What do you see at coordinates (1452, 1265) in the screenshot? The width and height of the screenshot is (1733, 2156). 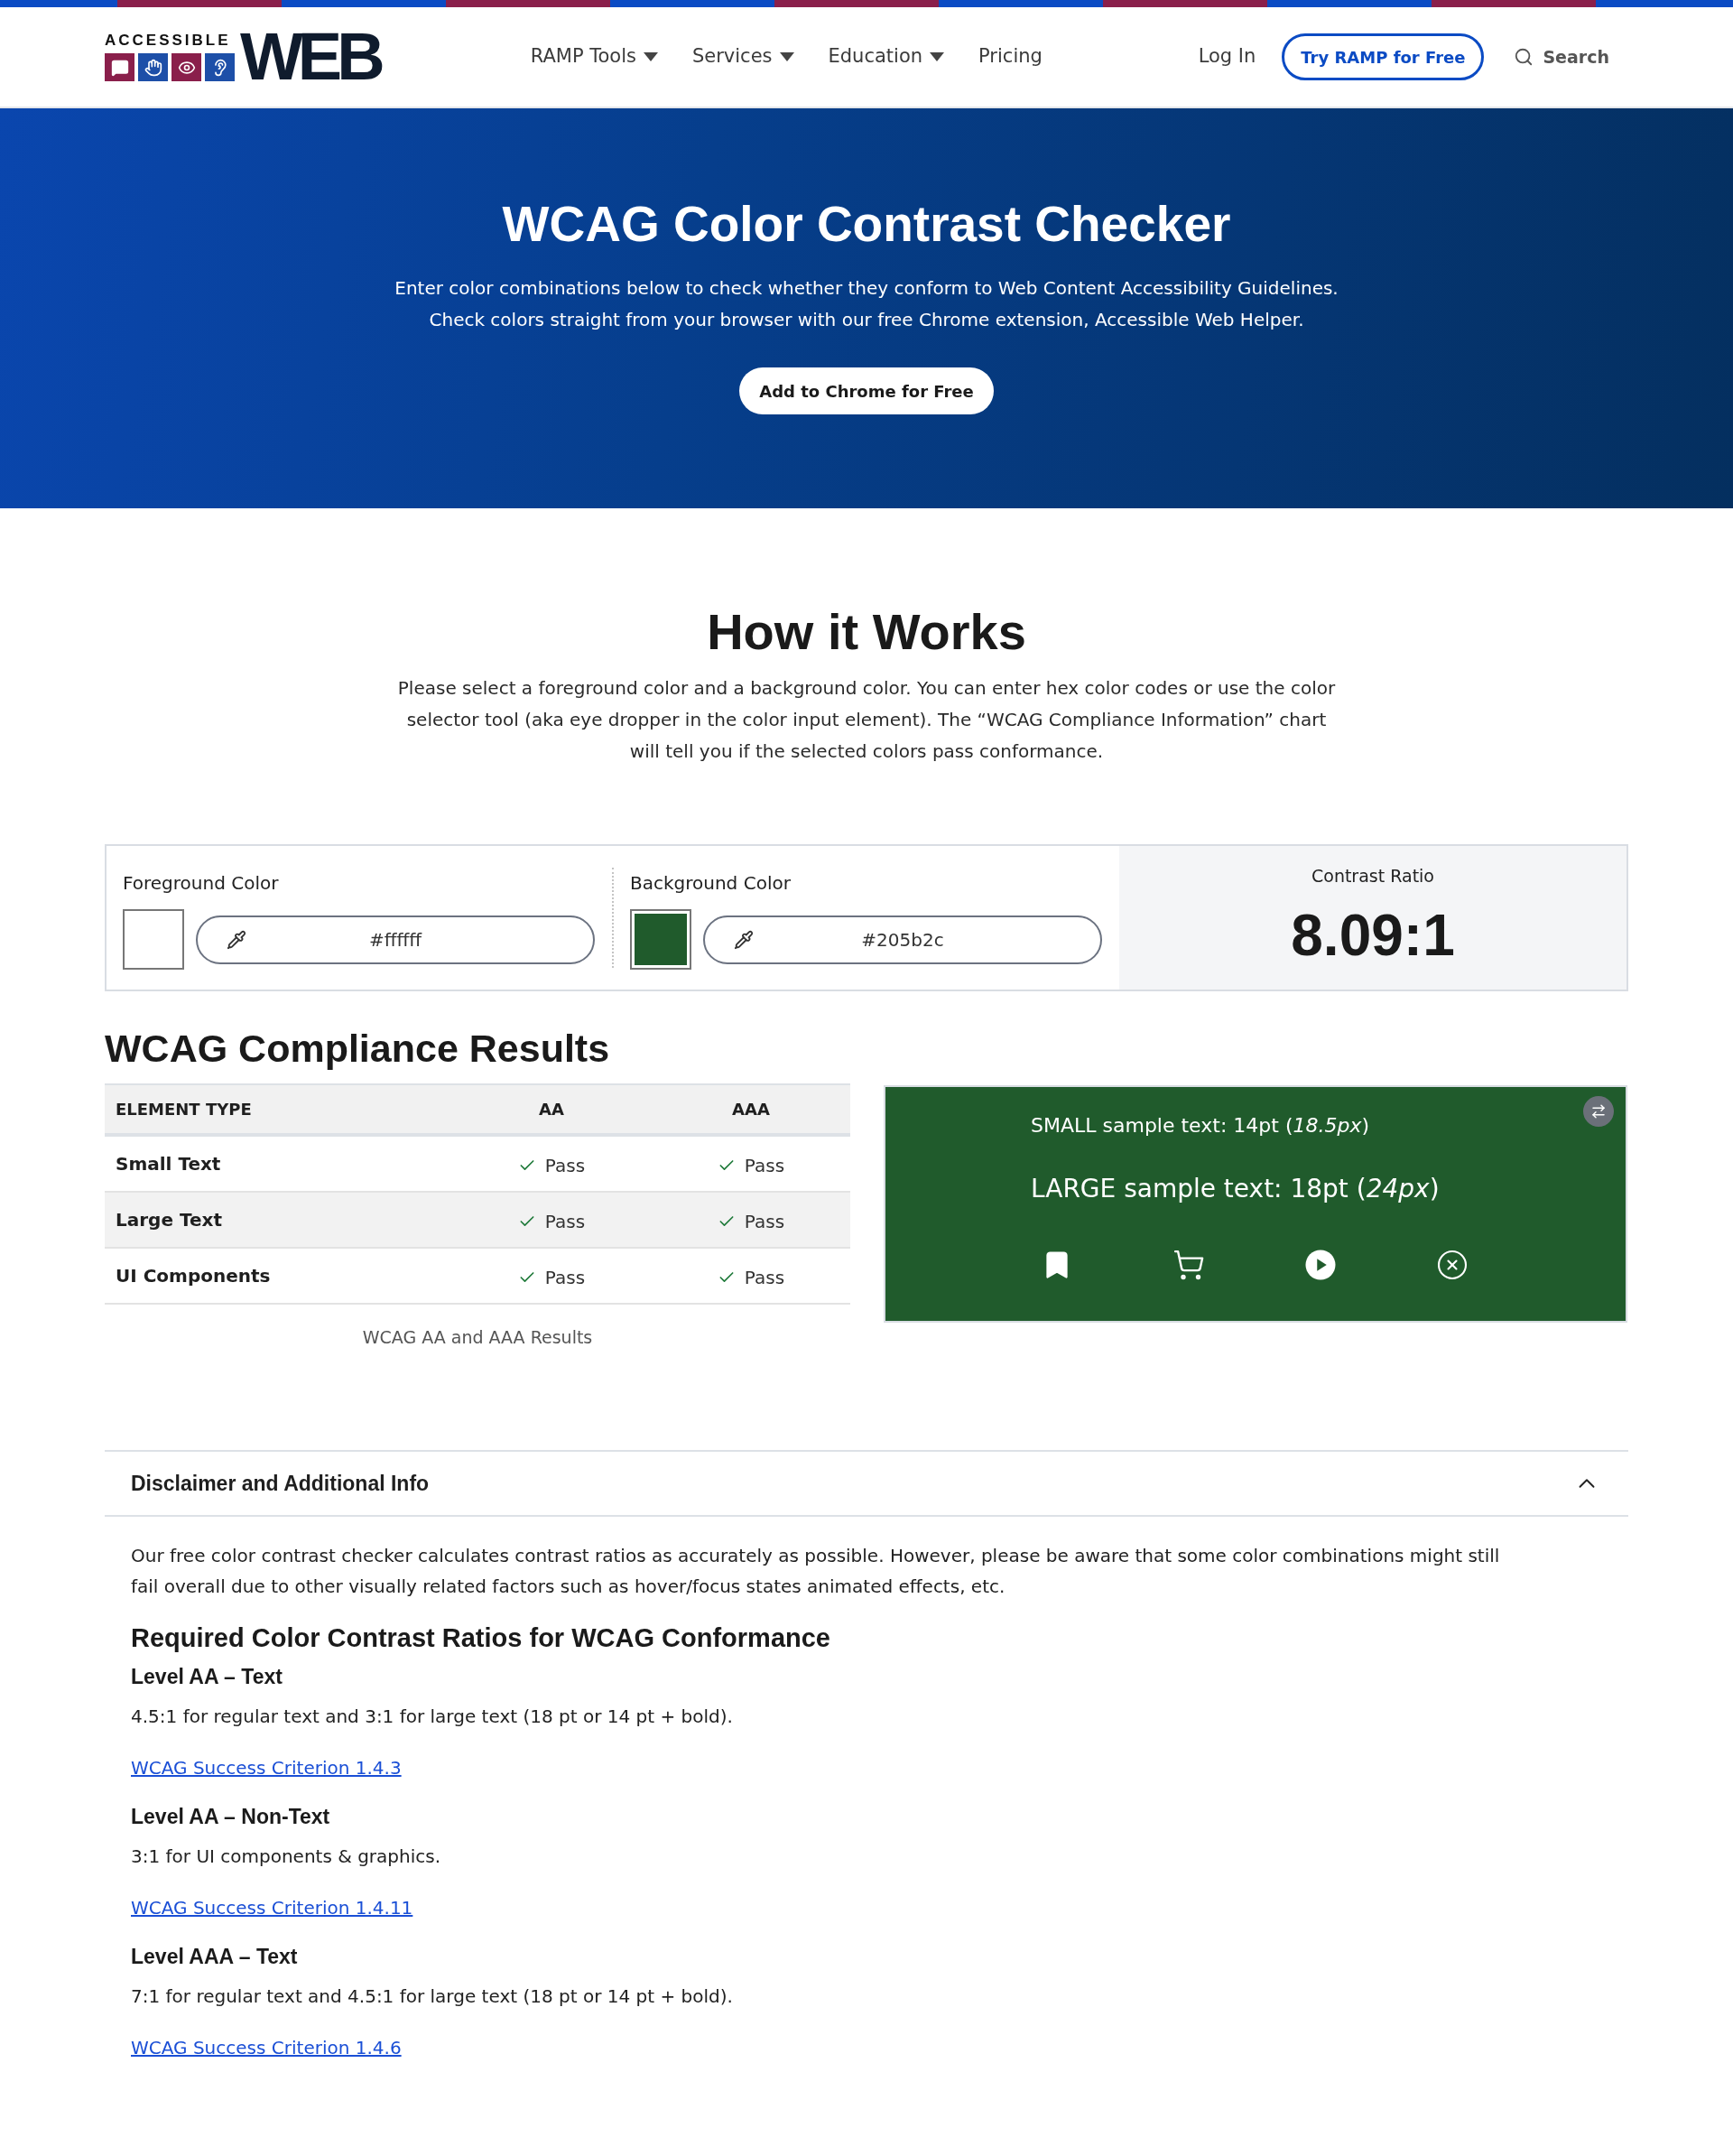 I see `close-circle-icon` at bounding box center [1452, 1265].